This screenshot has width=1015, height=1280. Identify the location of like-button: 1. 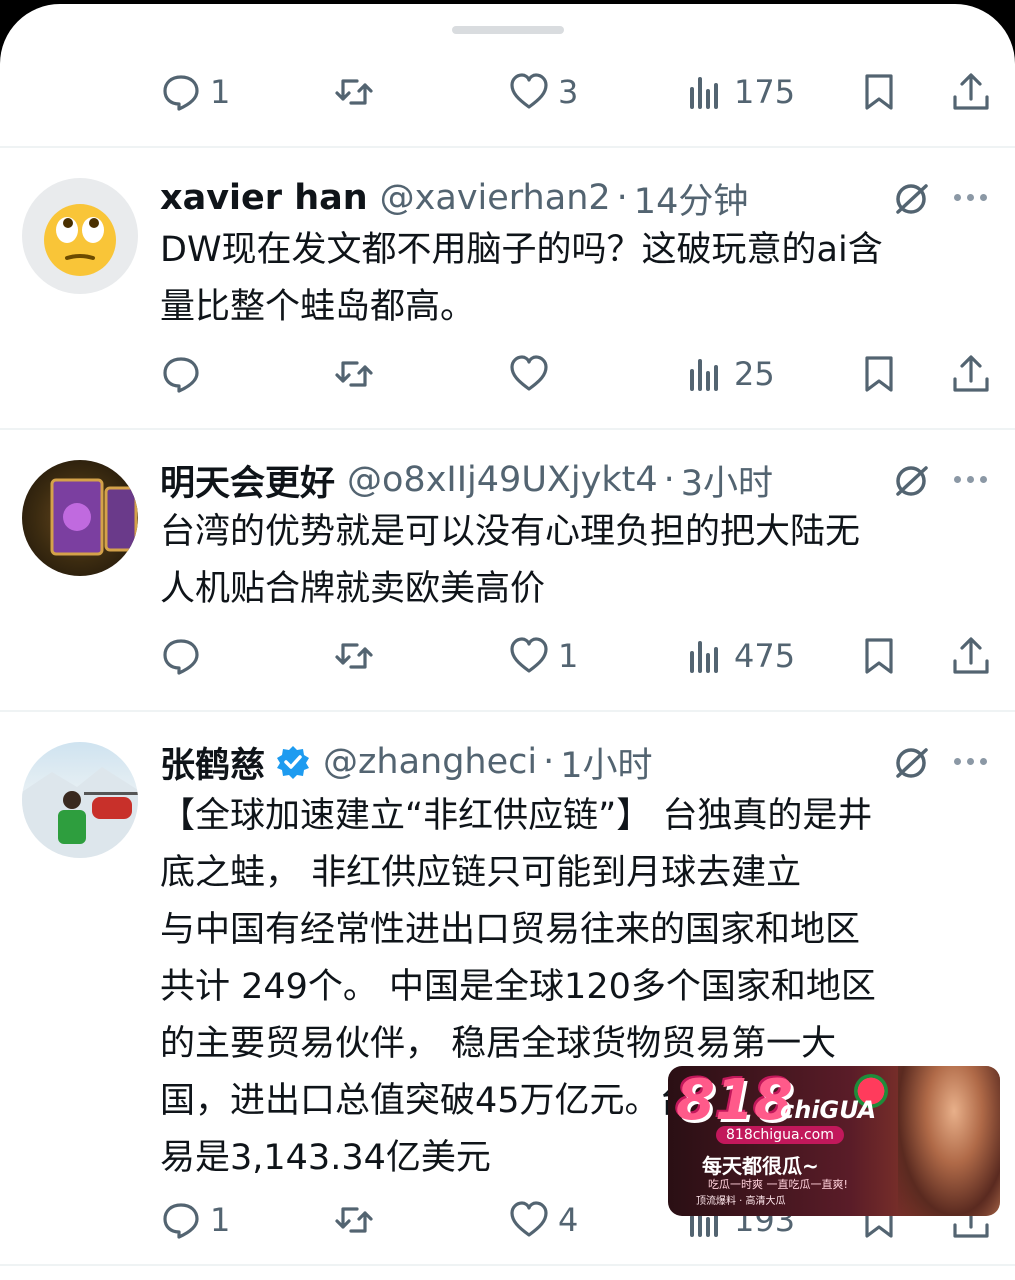
(543, 656).